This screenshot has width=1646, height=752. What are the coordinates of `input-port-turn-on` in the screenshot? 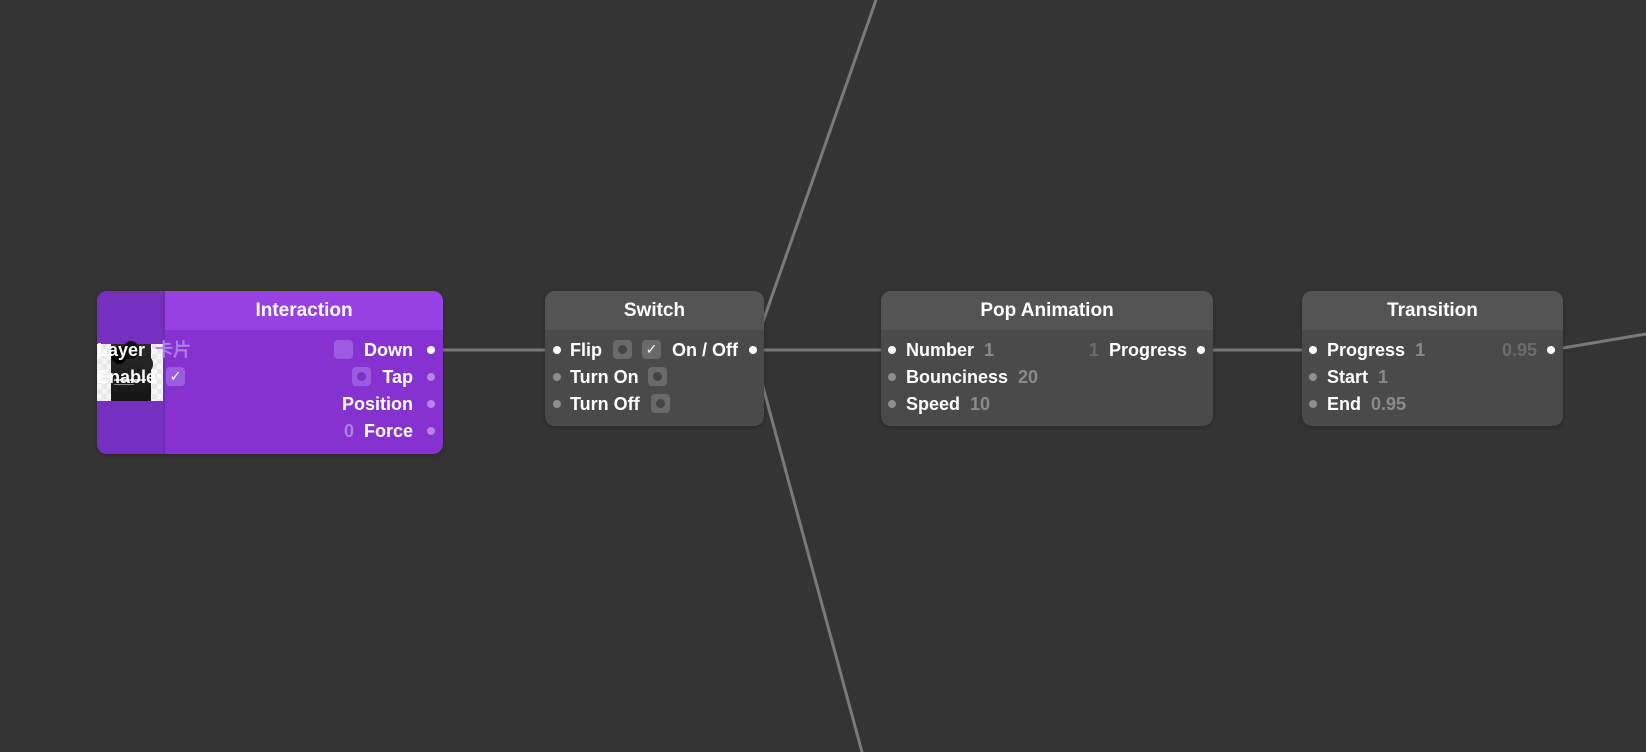 It's located at (557, 377).